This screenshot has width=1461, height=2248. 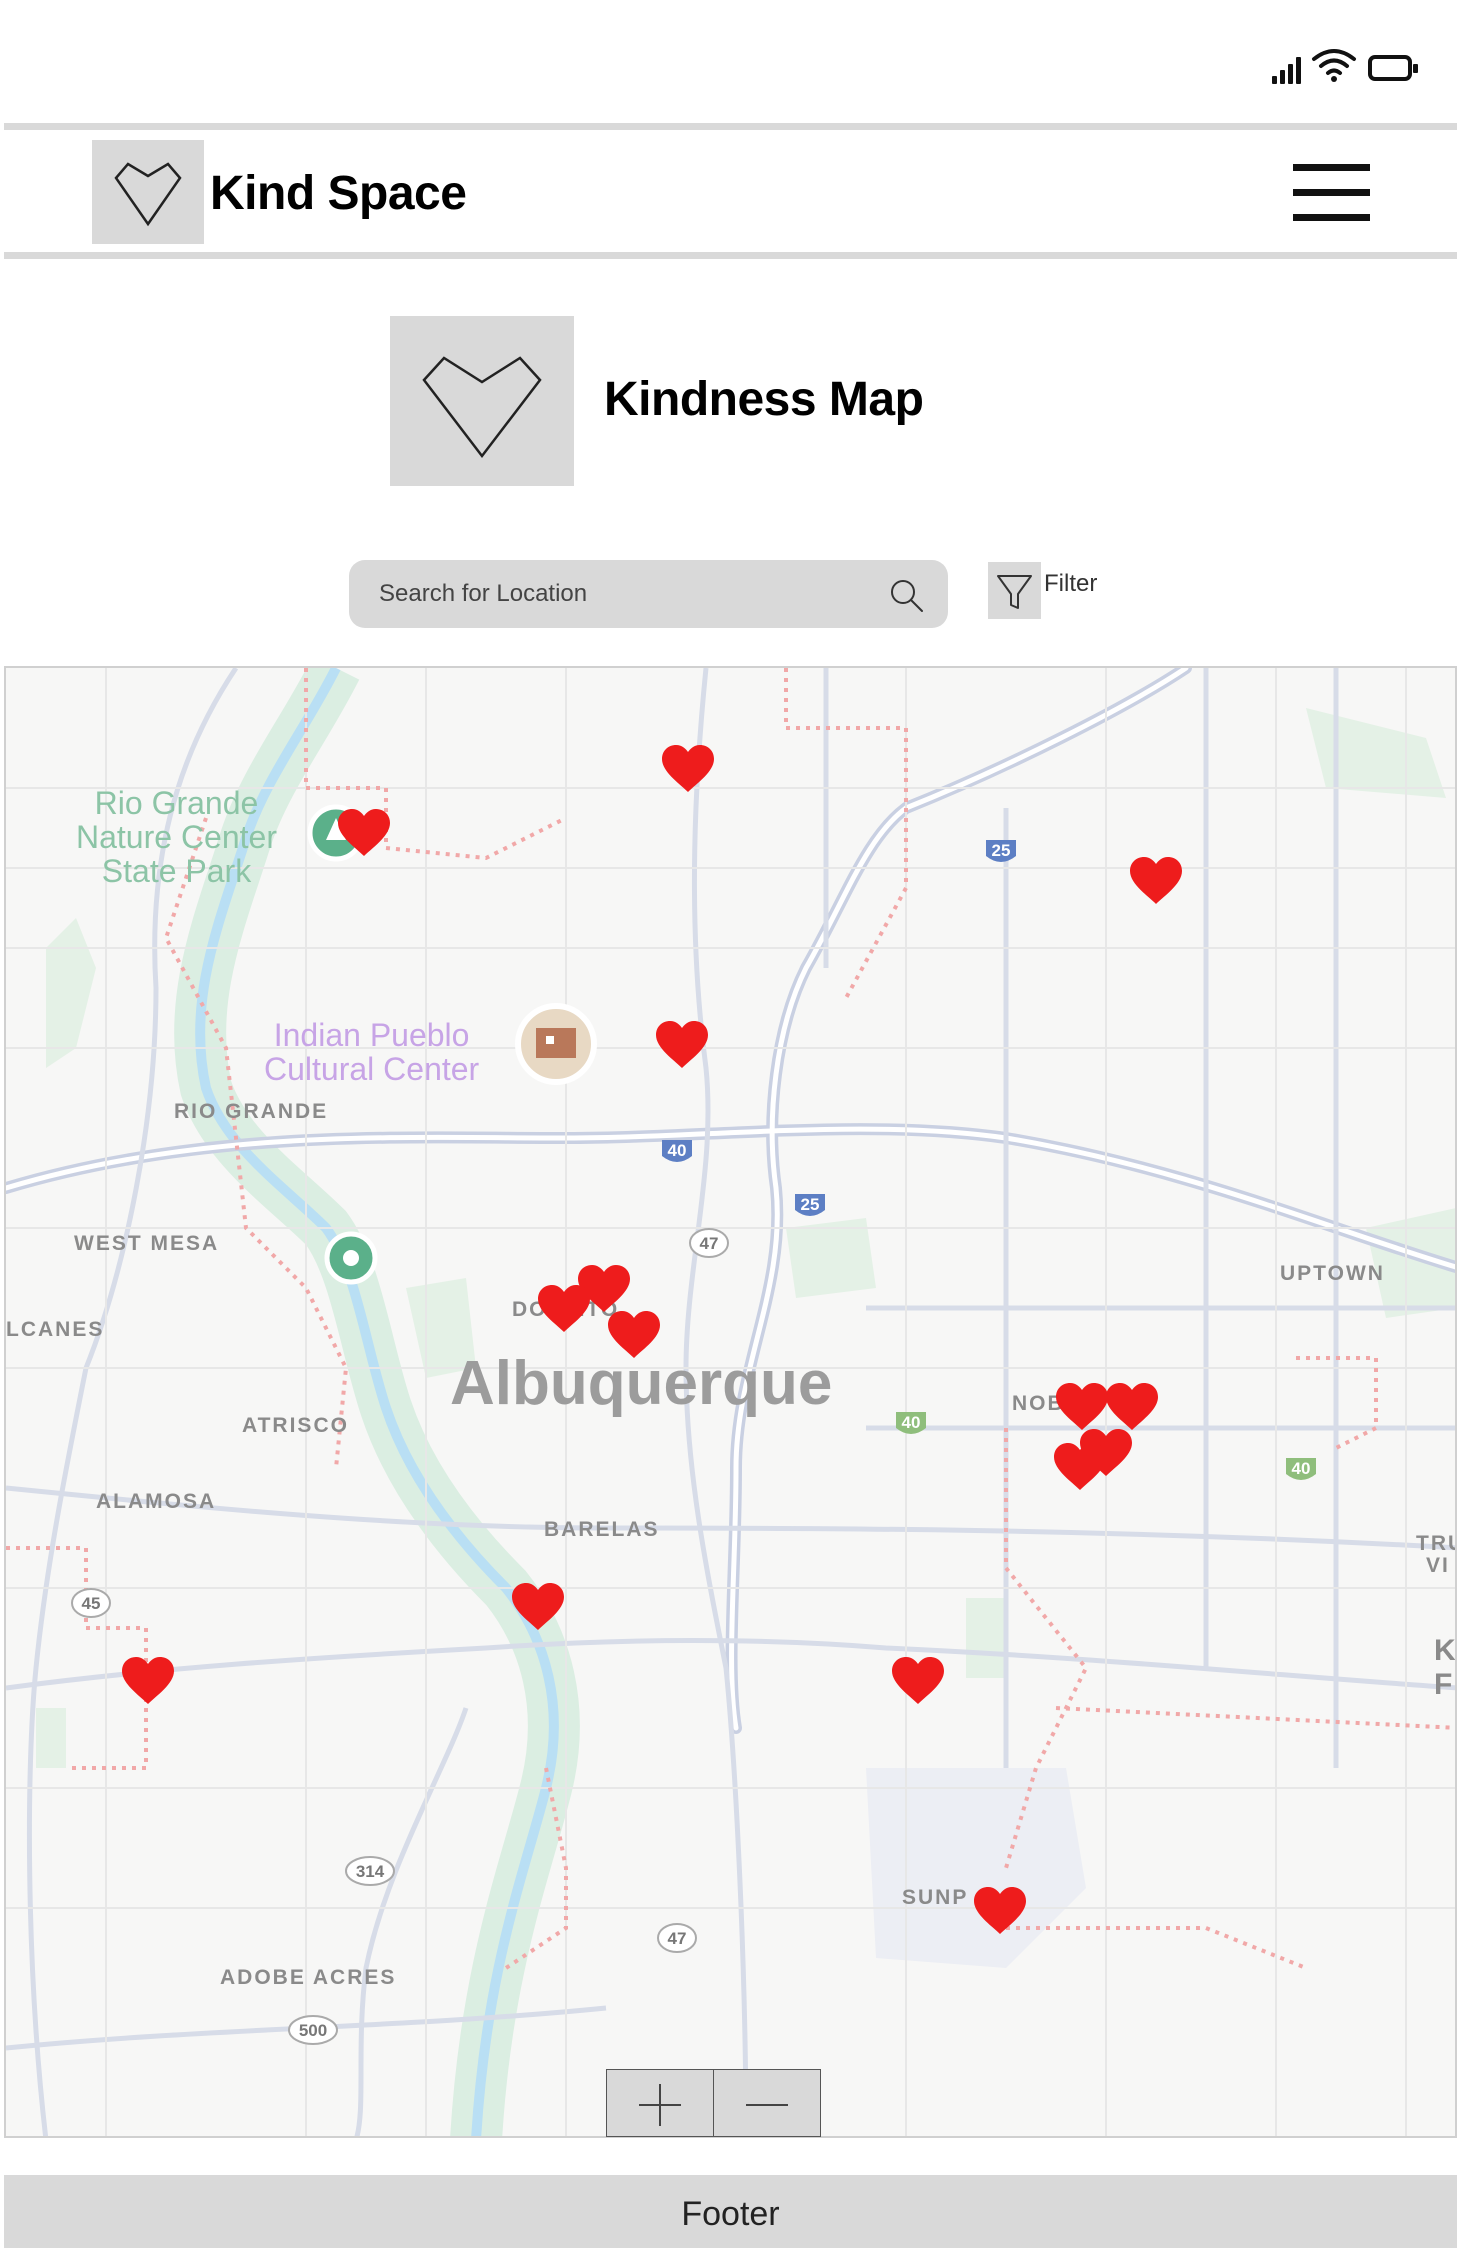 I want to click on filter-funnel-icon, so click(x=1014, y=592).